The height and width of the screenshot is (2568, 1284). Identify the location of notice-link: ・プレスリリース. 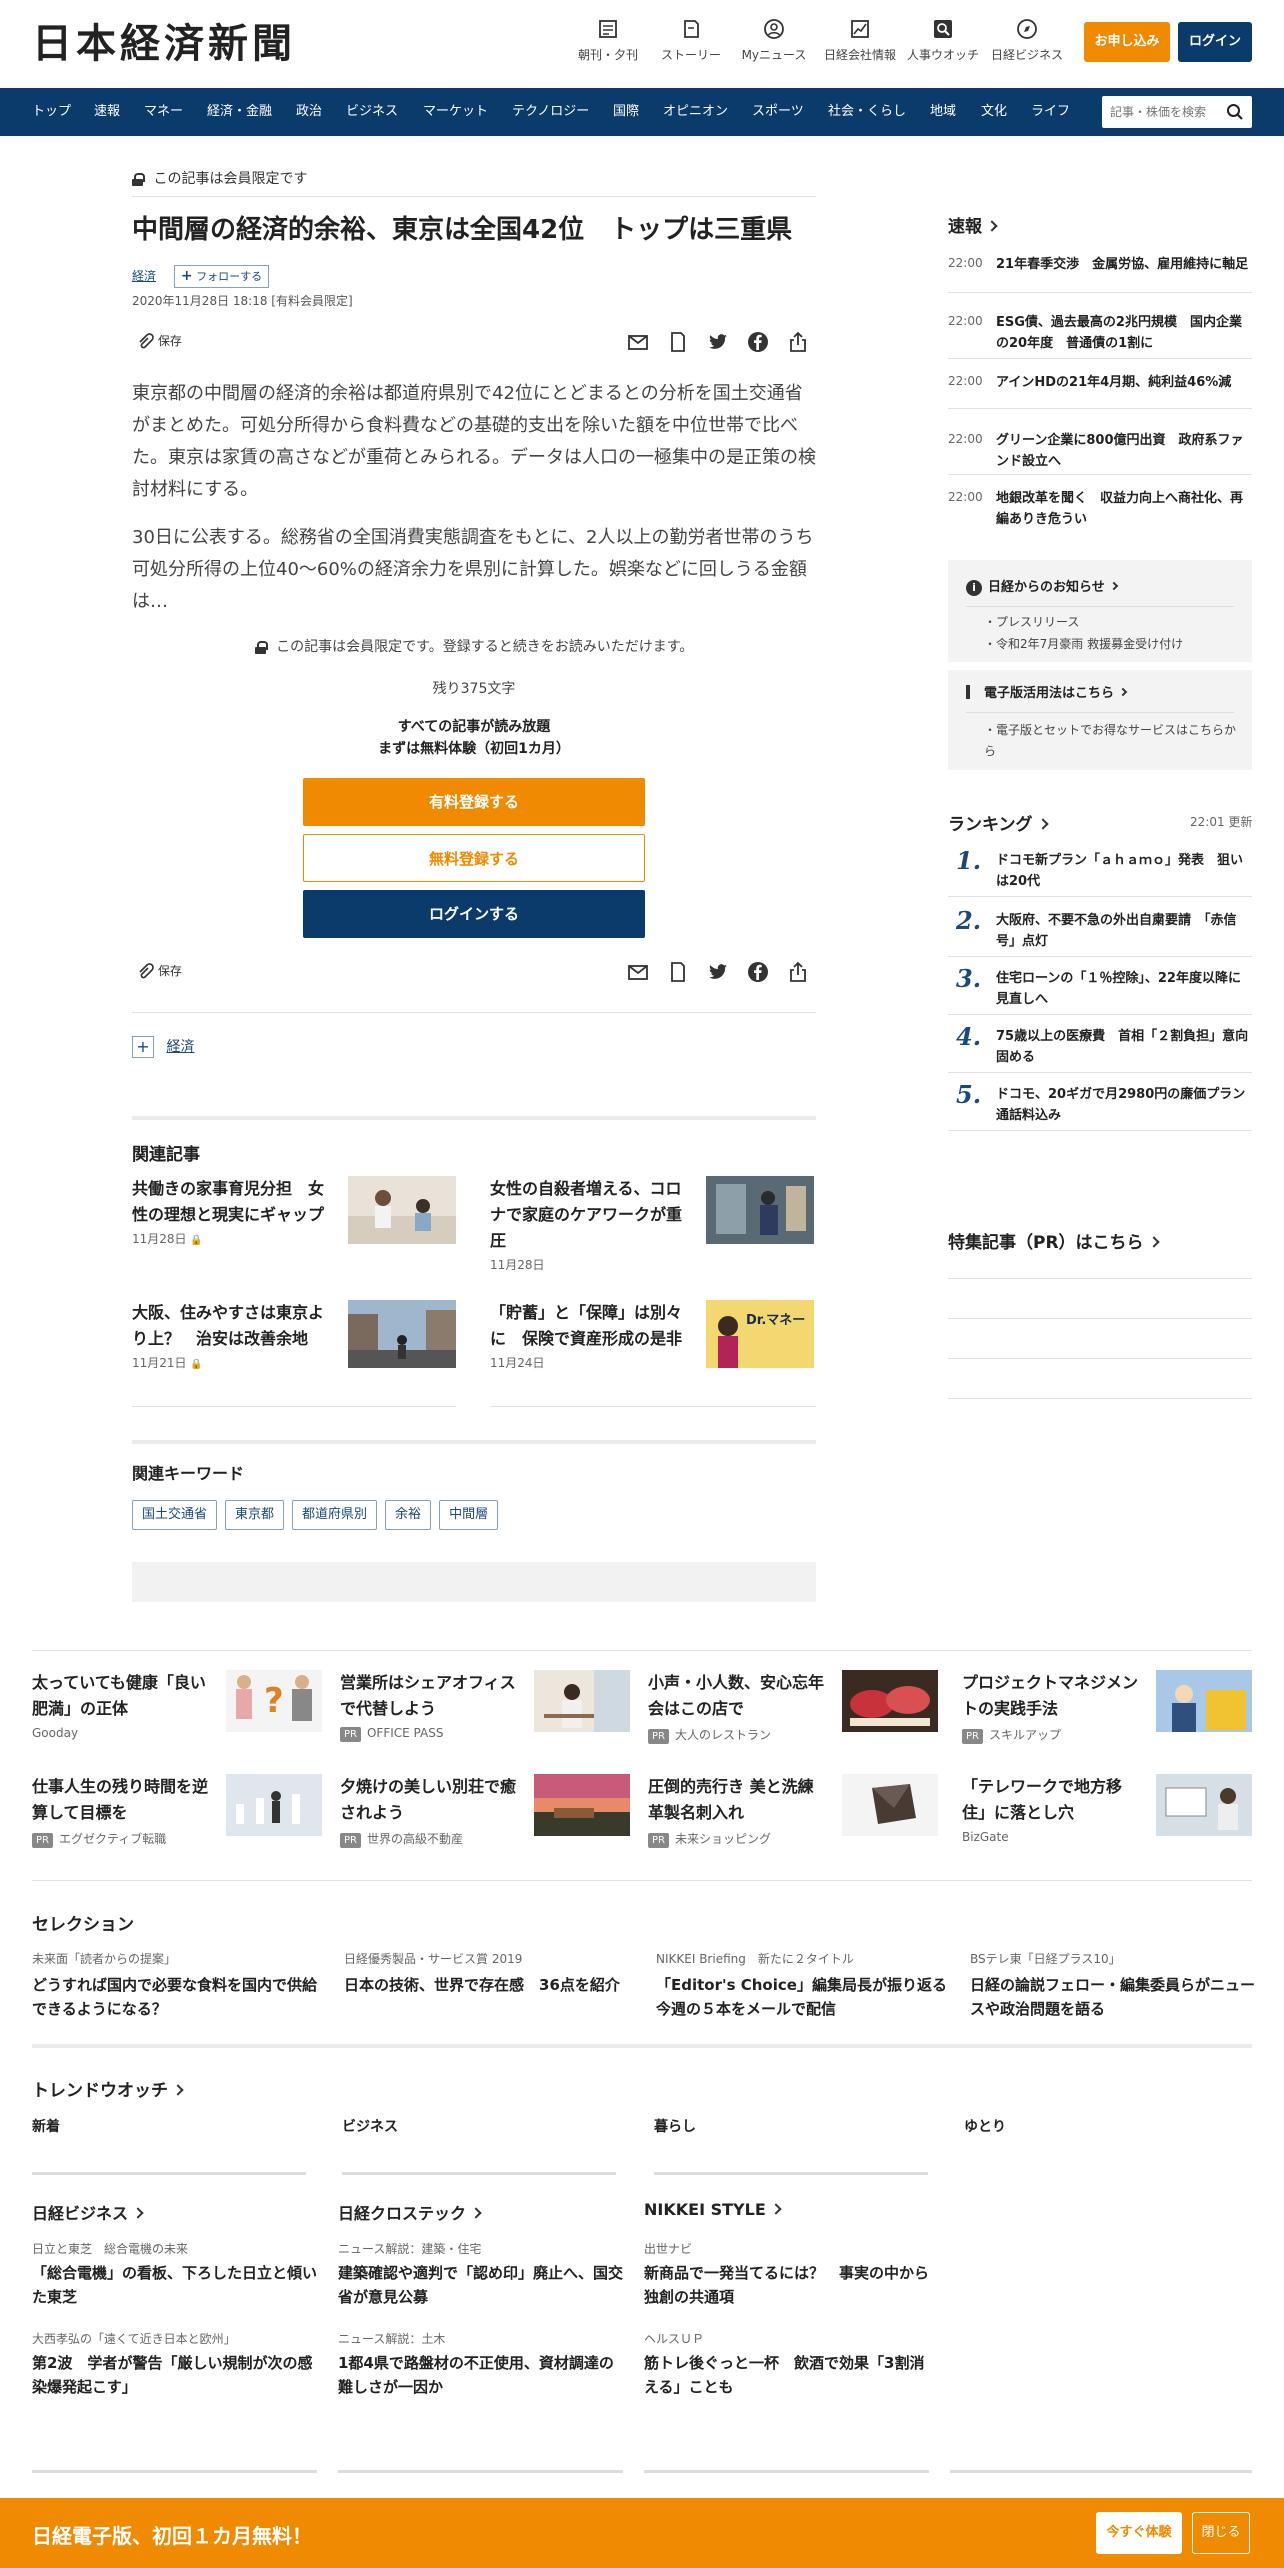
(1112, 622).